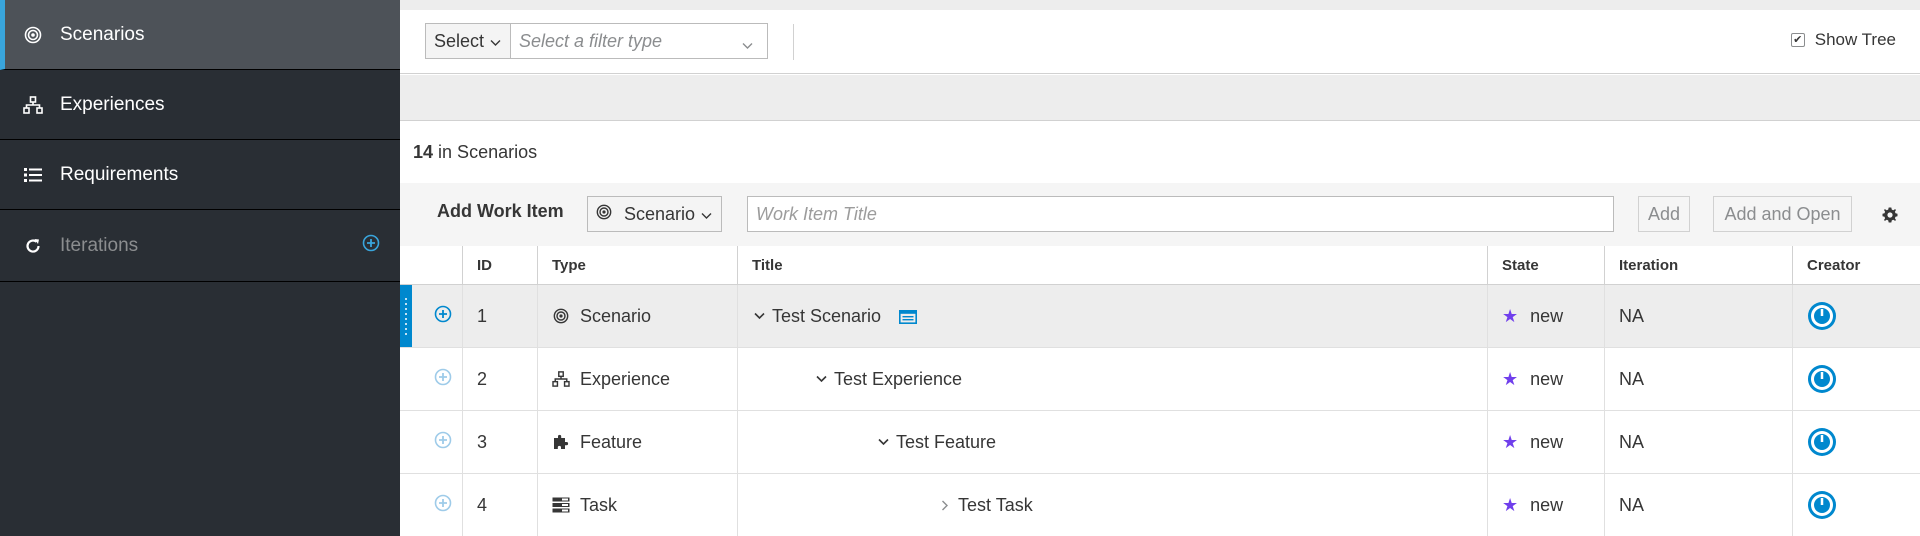  I want to click on table-row: 4 Task Test Task ★ new NA, so click(1160, 505).